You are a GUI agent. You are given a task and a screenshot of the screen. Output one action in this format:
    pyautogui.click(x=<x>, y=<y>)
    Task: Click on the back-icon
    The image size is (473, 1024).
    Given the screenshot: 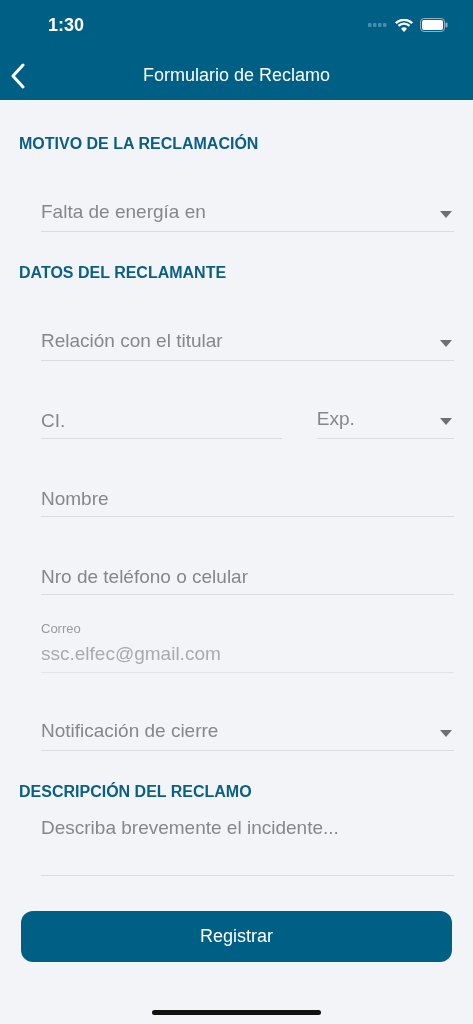 What is the action you would take?
    pyautogui.click(x=18, y=76)
    